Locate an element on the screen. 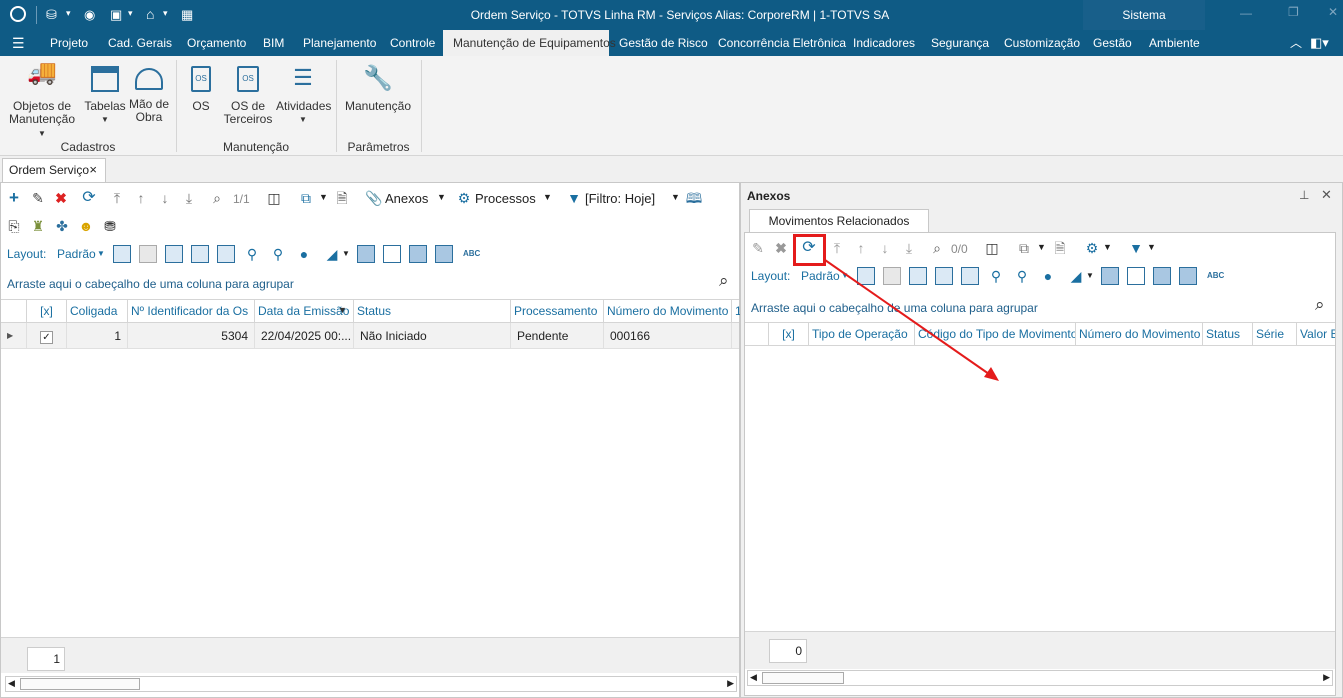 This screenshot has height=698, width=1343. pin-panel-icon: ⊥ is located at coordinates (1304, 195).